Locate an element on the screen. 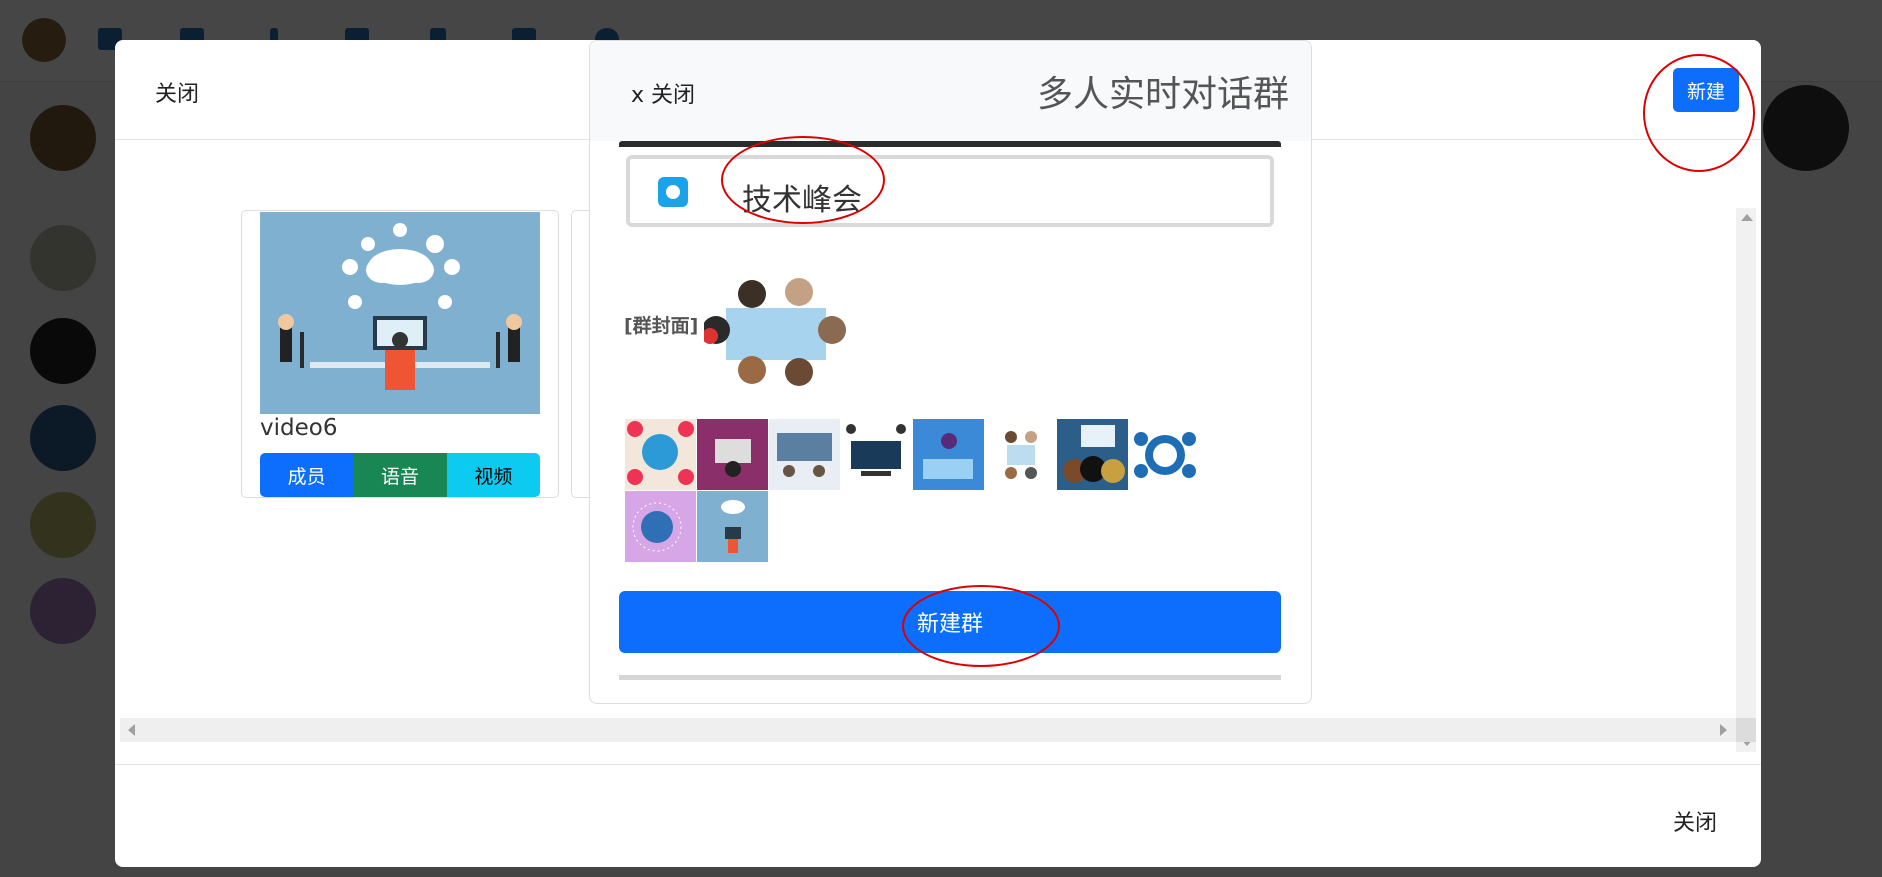 The height and width of the screenshot is (877, 1882). cover-label: [群封面] is located at coordinates (661, 326).